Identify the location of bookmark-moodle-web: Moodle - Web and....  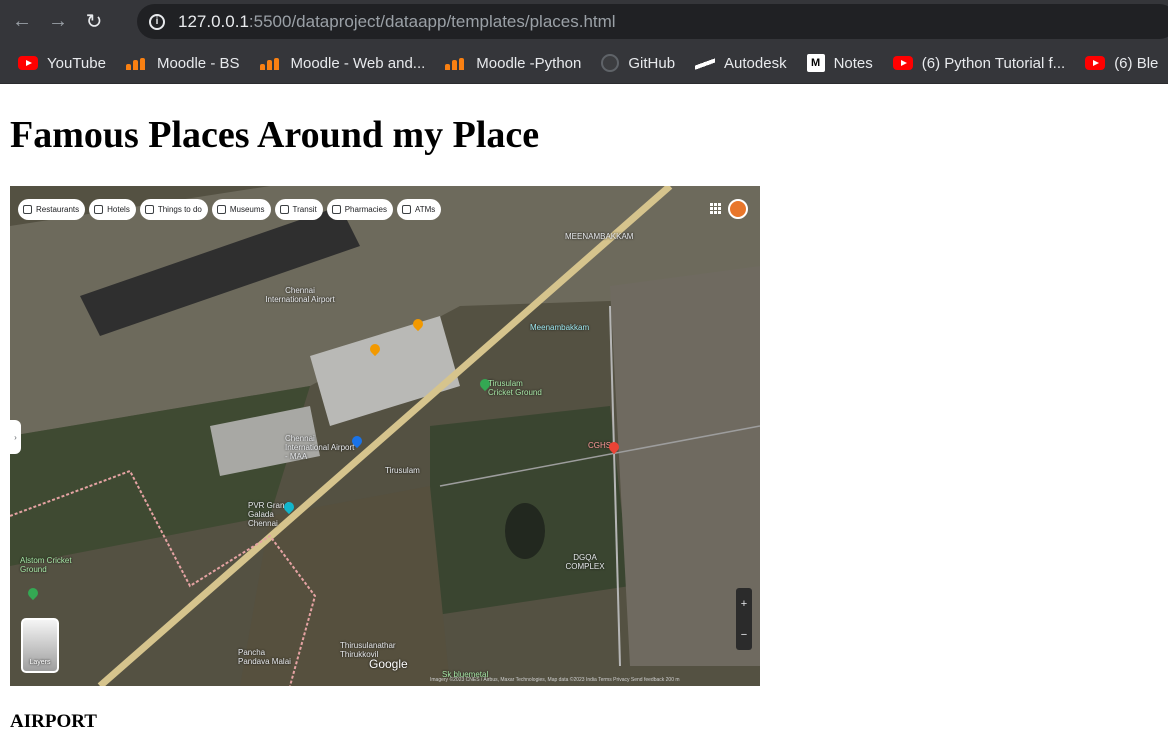
(342, 63).